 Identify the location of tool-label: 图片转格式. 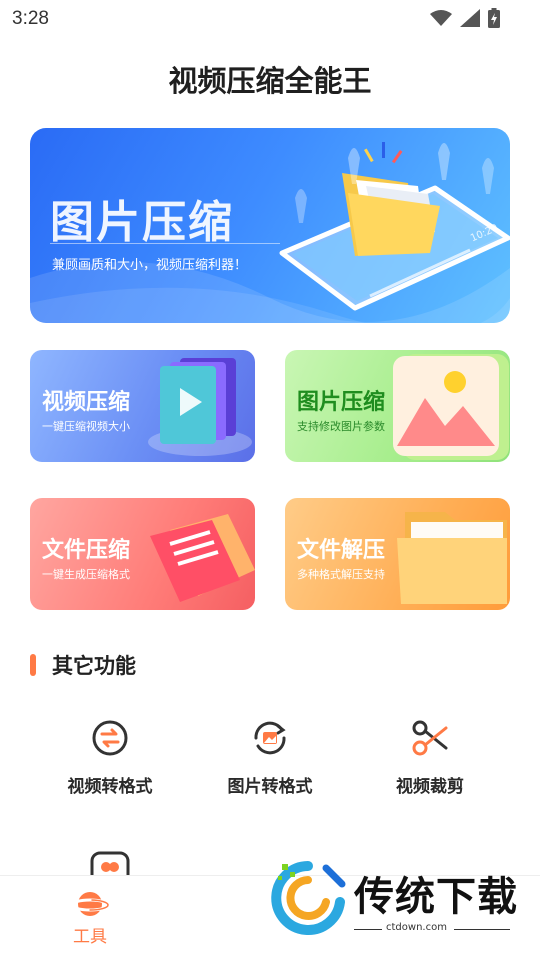
(270, 787).